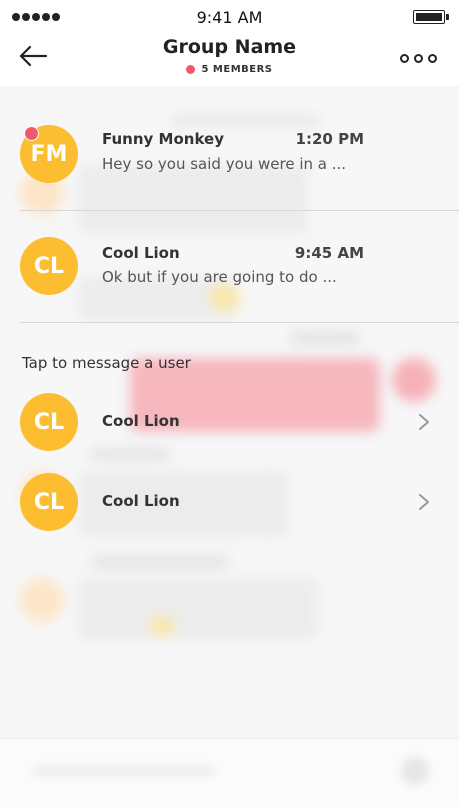 The width and height of the screenshot is (459, 807). What do you see at coordinates (329, 253) in the screenshot?
I see `conversation-time: 9:45 AM` at bounding box center [329, 253].